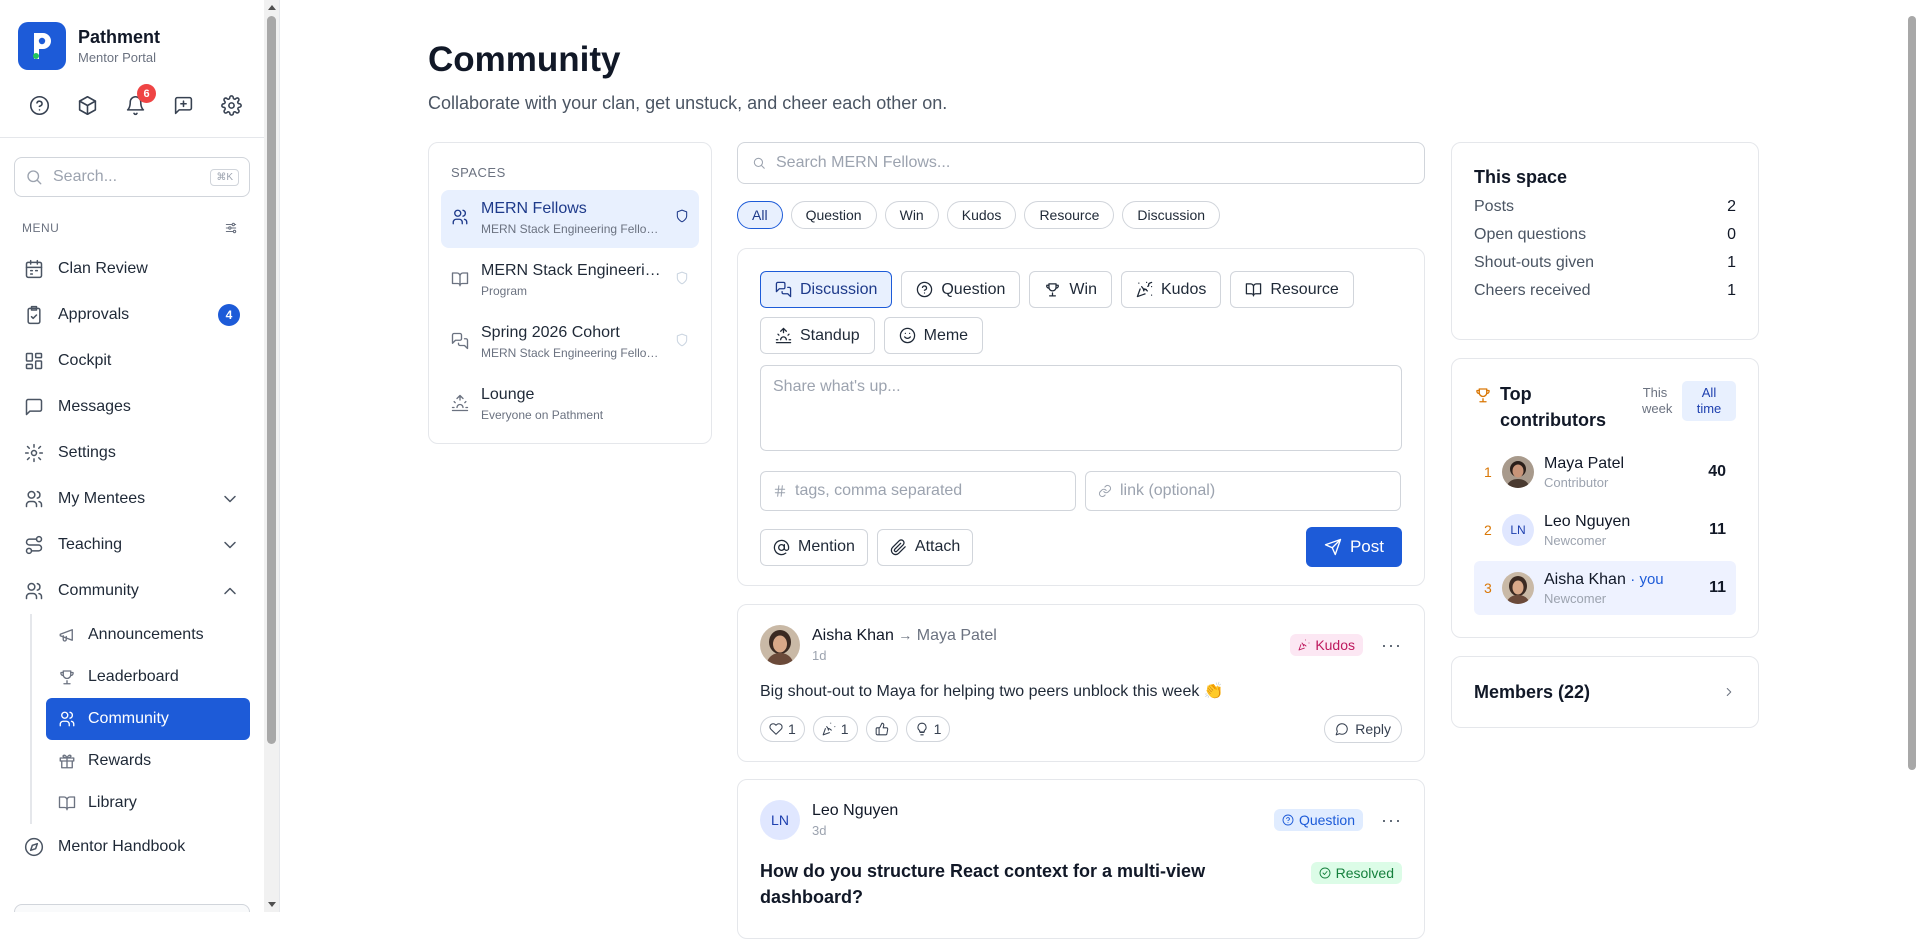 The width and height of the screenshot is (1920, 939). What do you see at coordinates (1353, 547) in the screenshot?
I see `post-button: Post` at bounding box center [1353, 547].